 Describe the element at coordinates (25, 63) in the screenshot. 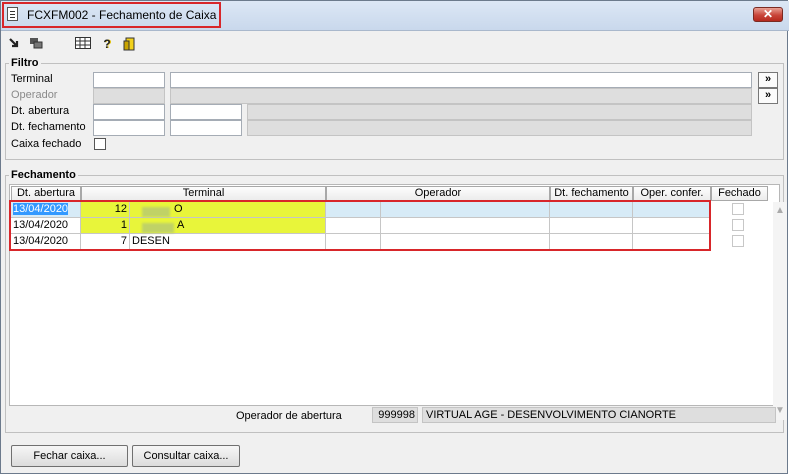

I see `filtro-group-label: Filtro` at that location.